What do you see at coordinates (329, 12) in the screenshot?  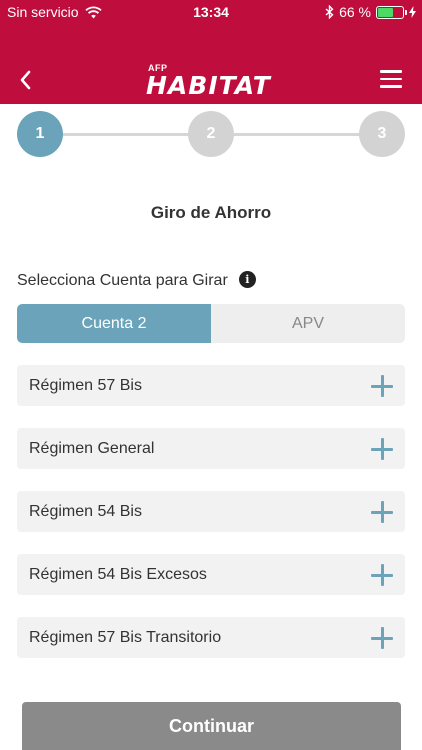 I see `bluetooth-icon` at bounding box center [329, 12].